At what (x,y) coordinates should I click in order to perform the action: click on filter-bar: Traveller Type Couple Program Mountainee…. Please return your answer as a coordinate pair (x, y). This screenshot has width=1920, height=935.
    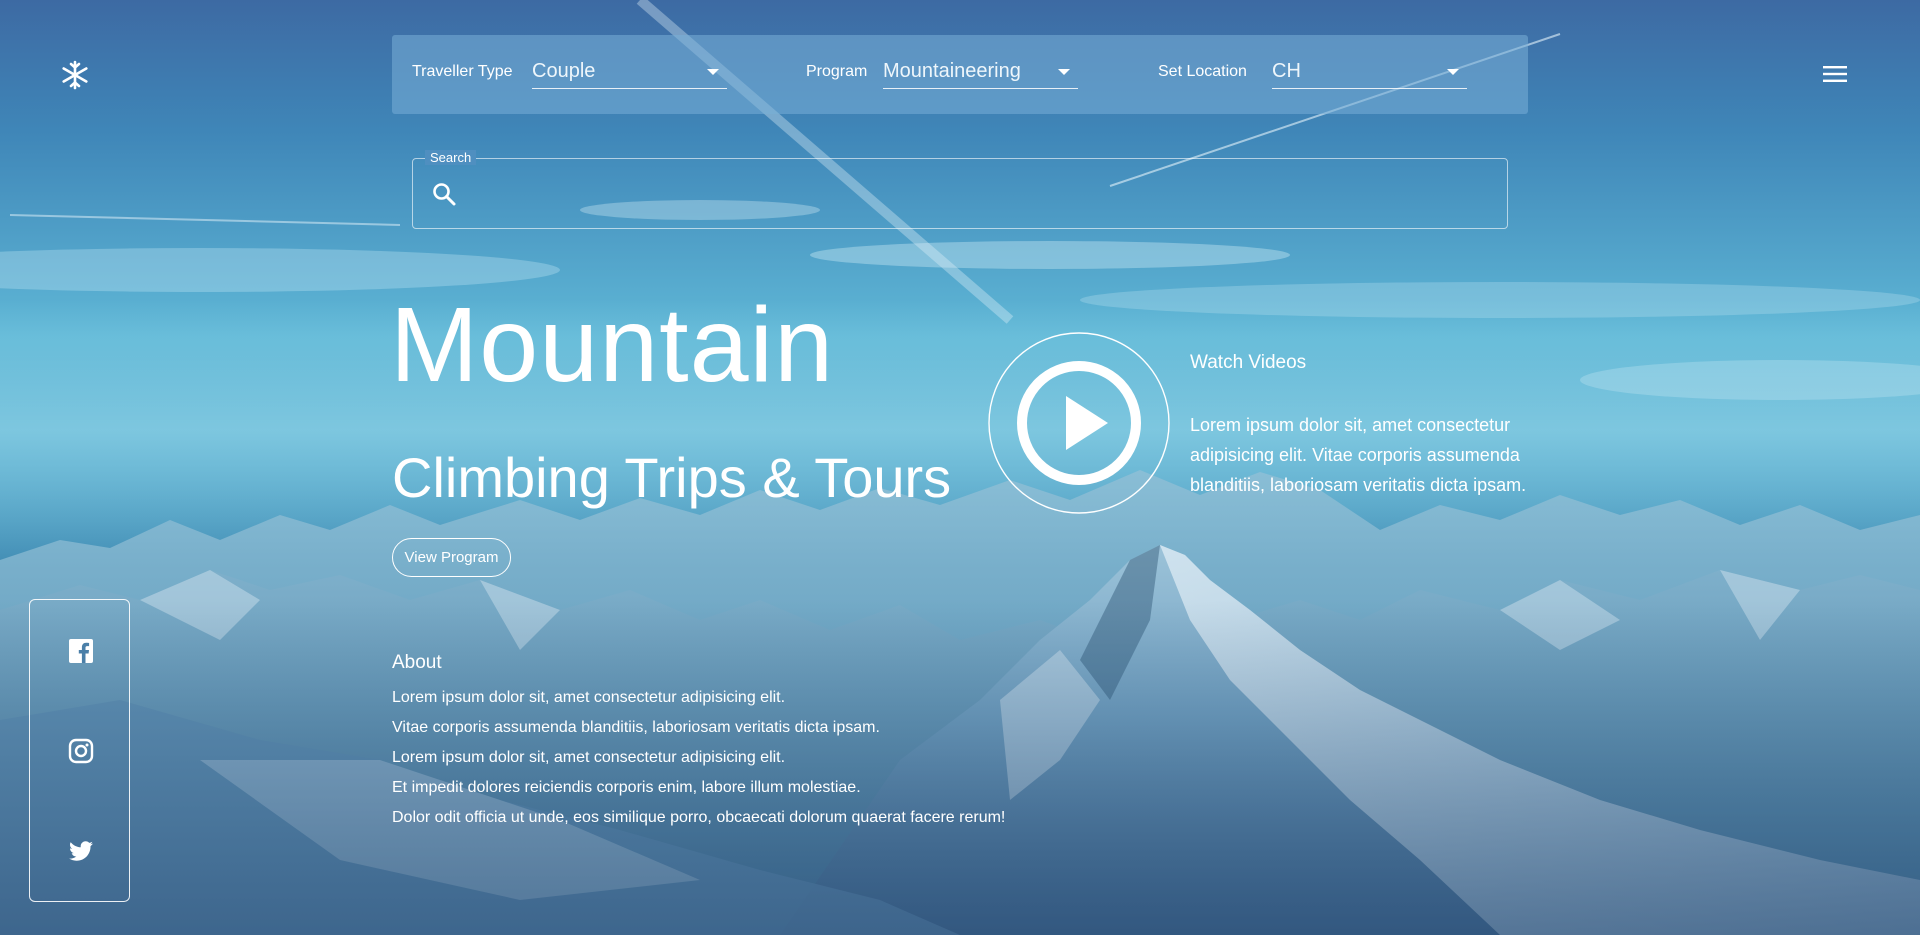
    Looking at the image, I should click on (960, 74).